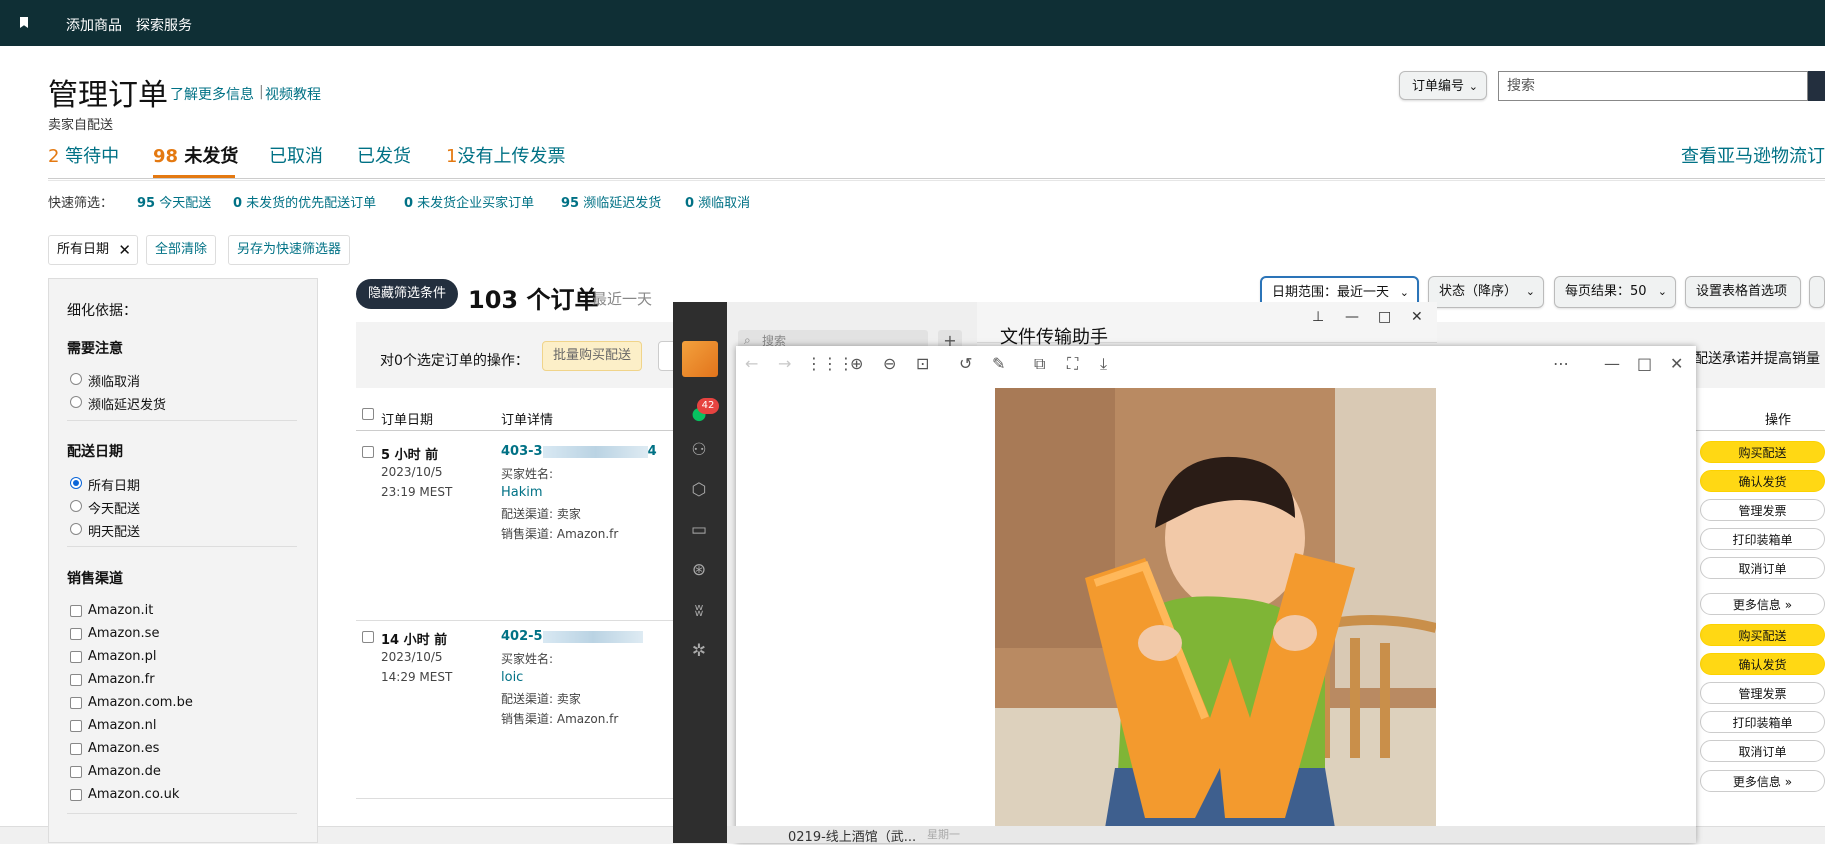 This screenshot has width=1825, height=845. I want to click on save-quick-filter-button: 另存为快速筛选器, so click(289, 250).